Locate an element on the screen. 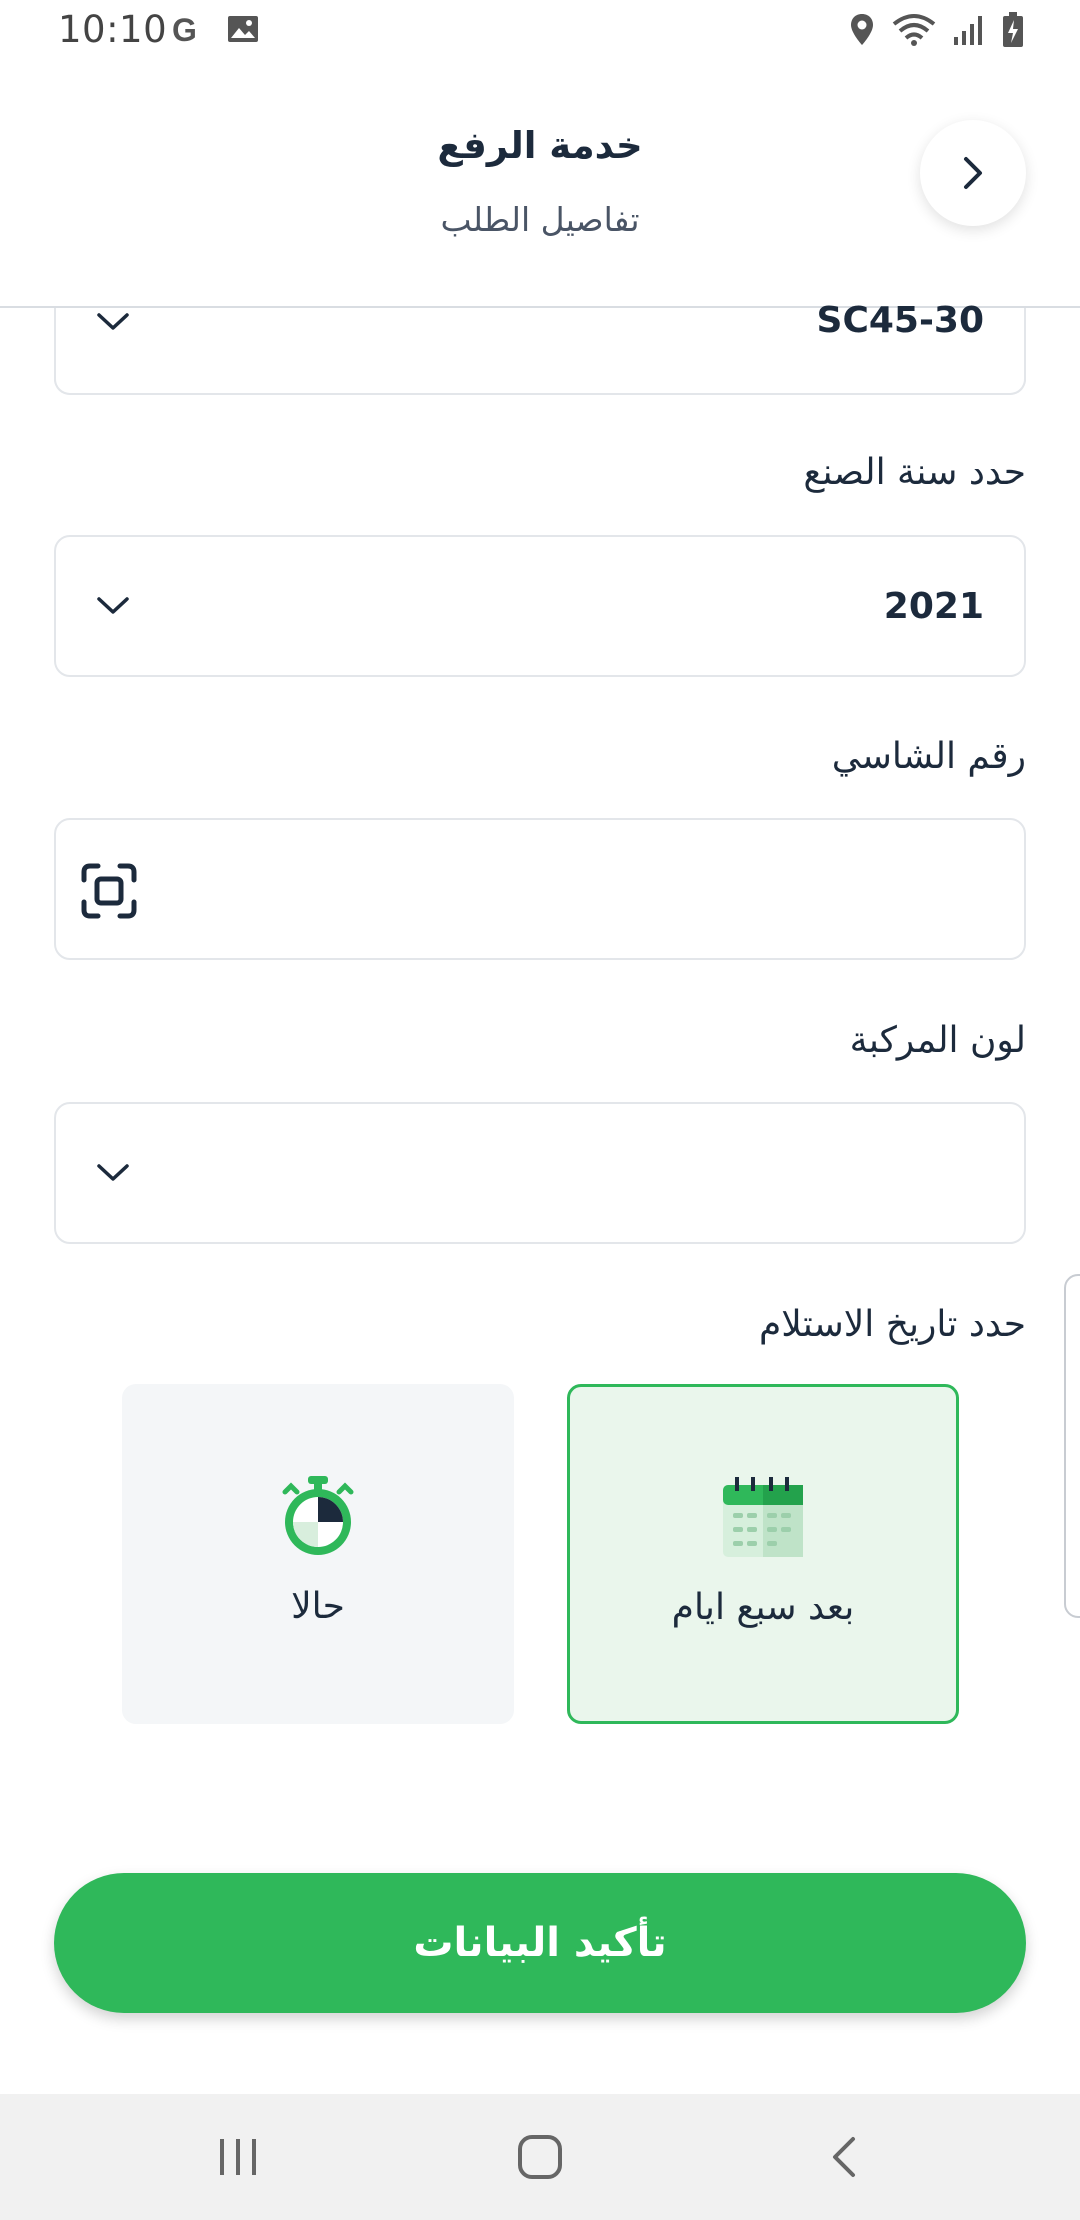 The width and height of the screenshot is (1080, 2220). year-select: 2021 is located at coordinates (540, 606).